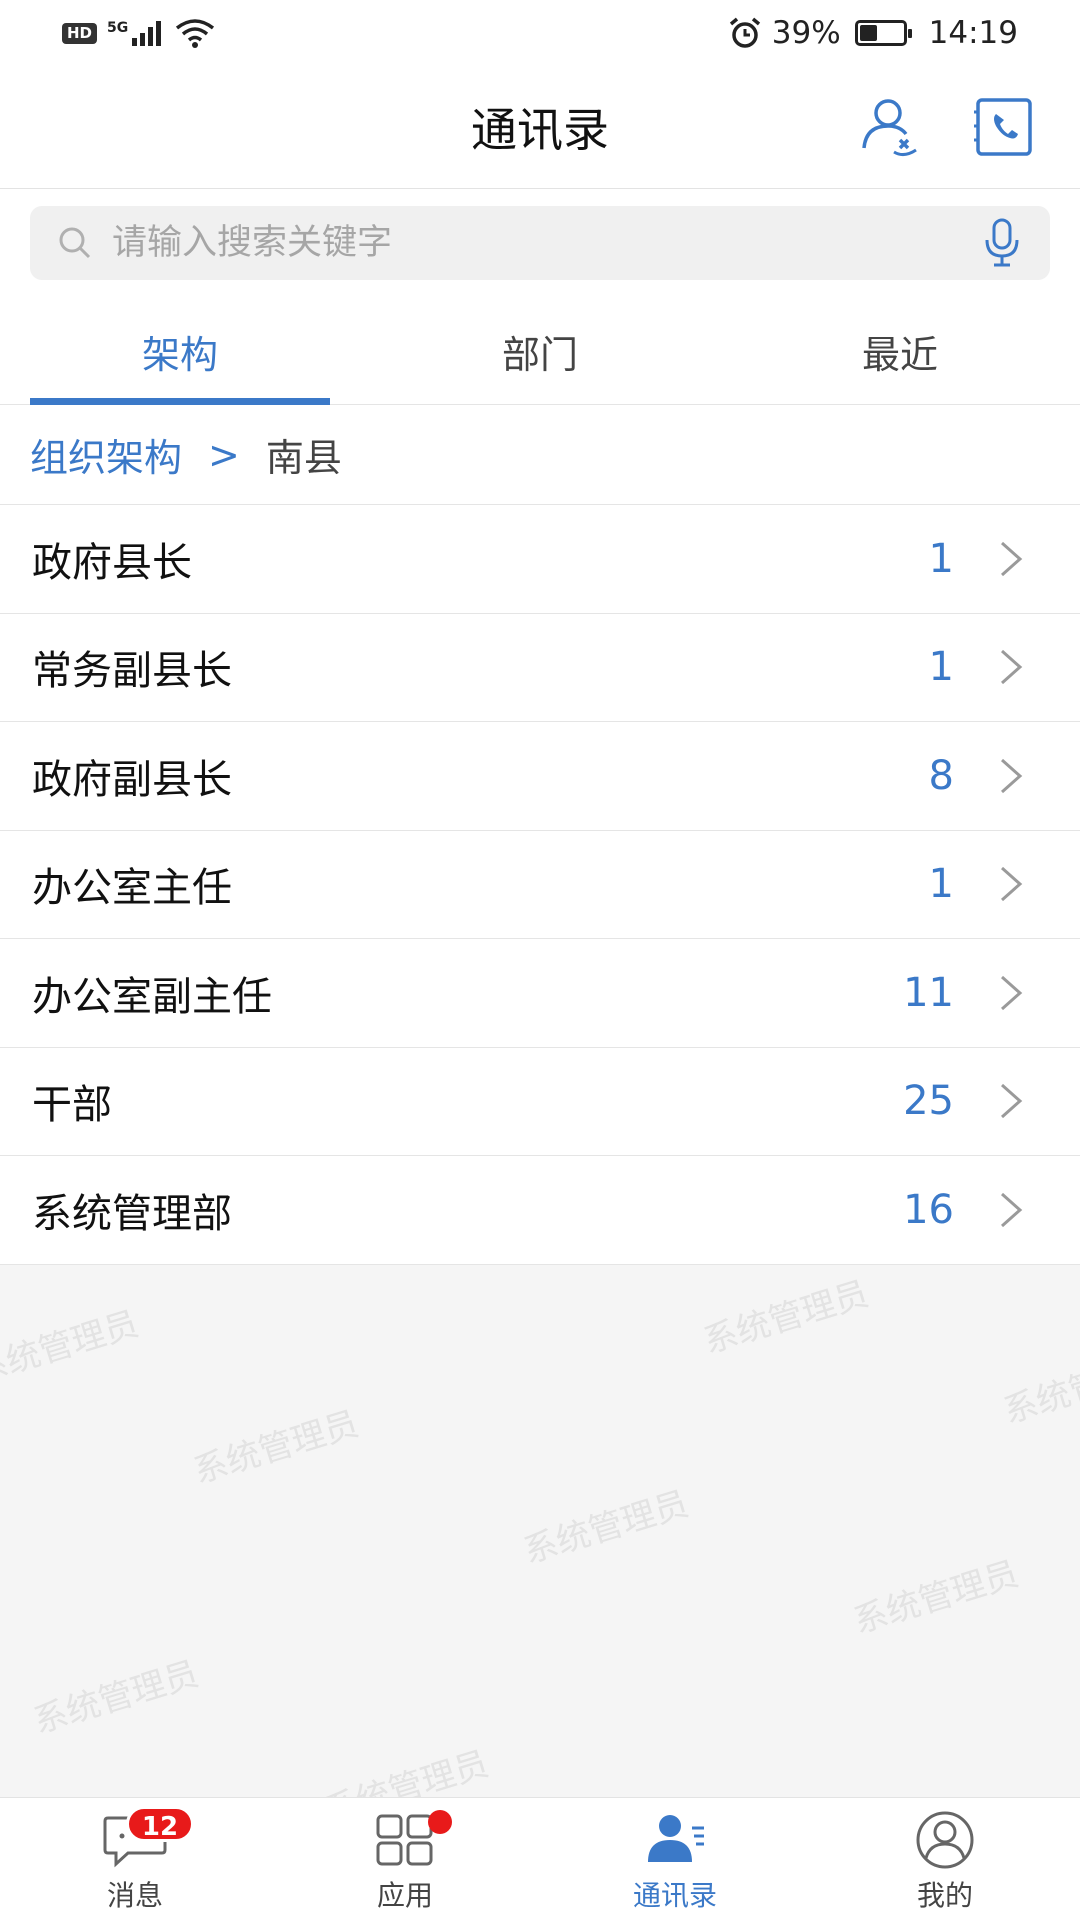 The image size is (1080, 1920). What do you see at coordinates (540, 33) in the screenshot?
I see `status-bar: HD 5G 39% 14:19` at bounding box center [540, 33].